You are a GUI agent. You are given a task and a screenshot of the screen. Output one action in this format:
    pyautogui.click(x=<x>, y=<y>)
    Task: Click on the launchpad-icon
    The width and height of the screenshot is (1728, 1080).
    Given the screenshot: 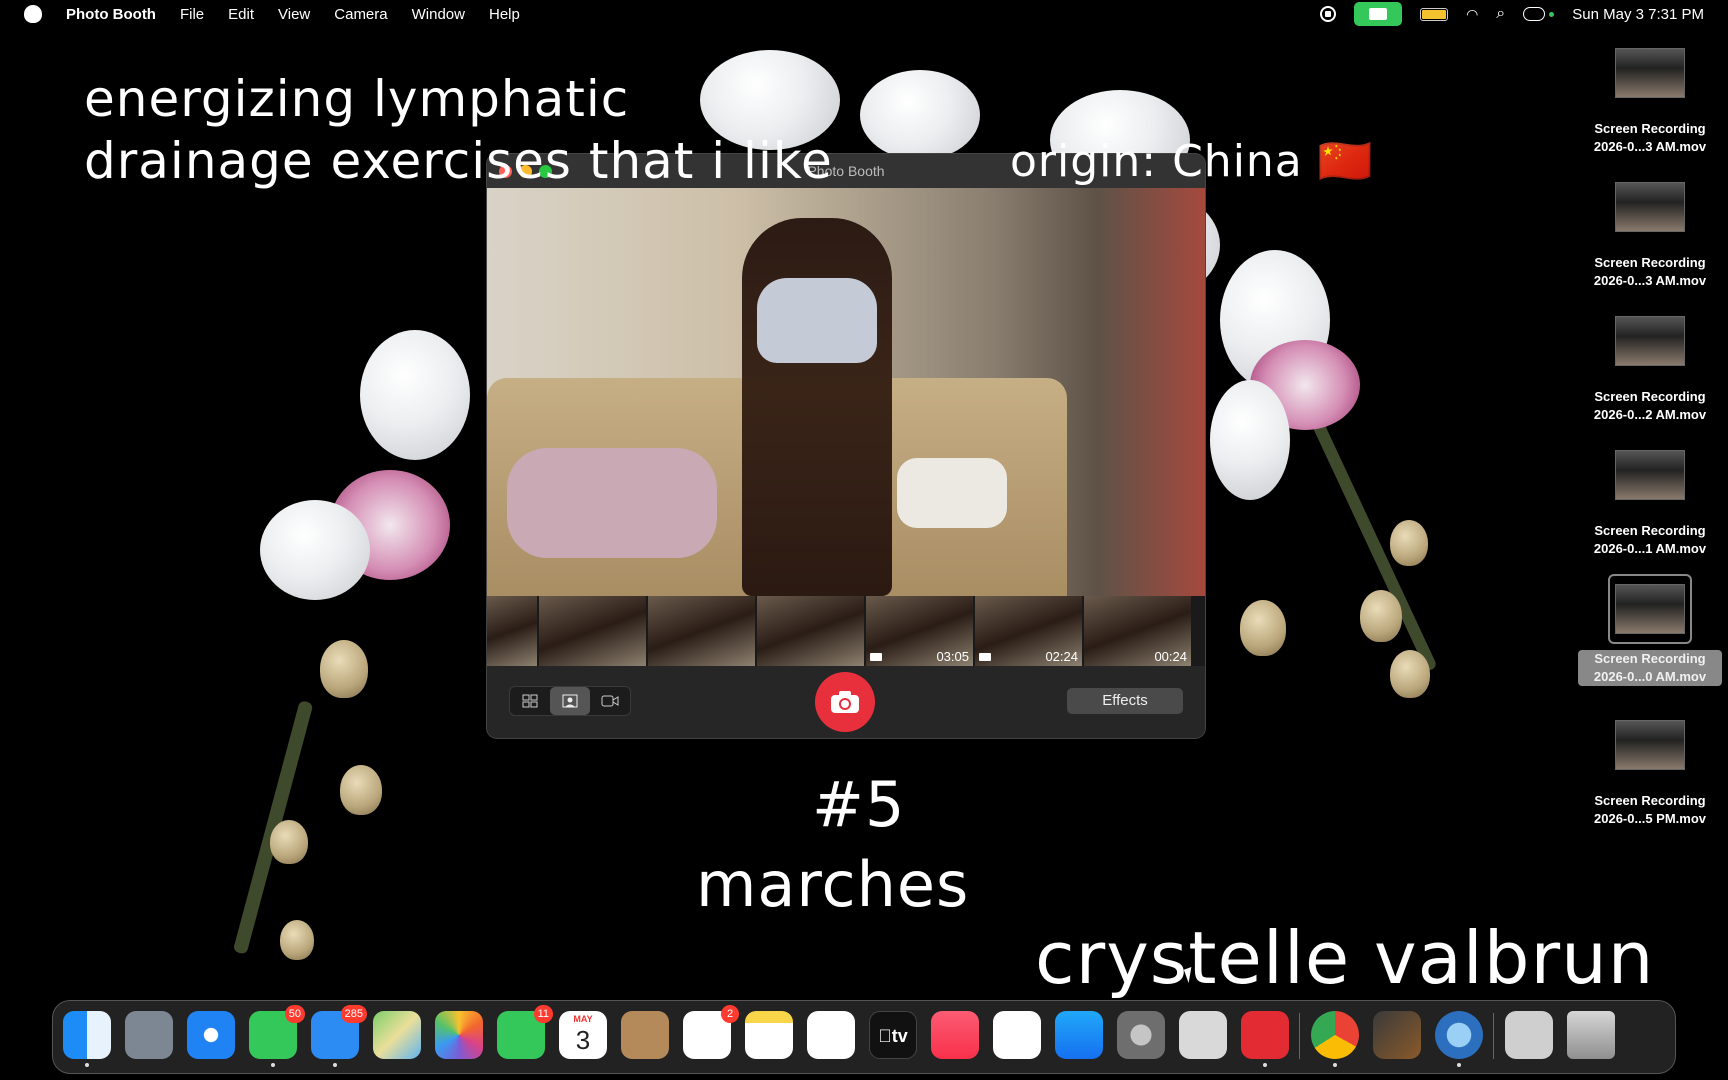 What is the action you would take?
    pyautogui.click(x=149, y=1035)
    